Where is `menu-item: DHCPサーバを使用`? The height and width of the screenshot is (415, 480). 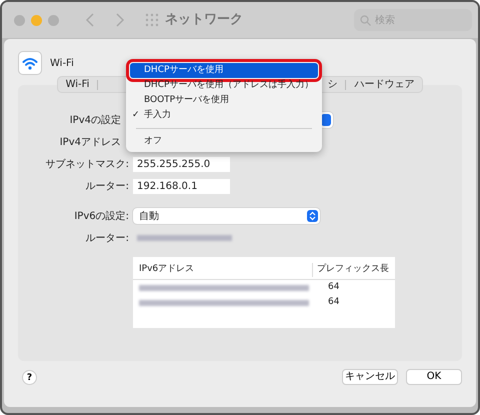 menu-item: DHCPサーバを使用 is located at coordinates (224, 70).